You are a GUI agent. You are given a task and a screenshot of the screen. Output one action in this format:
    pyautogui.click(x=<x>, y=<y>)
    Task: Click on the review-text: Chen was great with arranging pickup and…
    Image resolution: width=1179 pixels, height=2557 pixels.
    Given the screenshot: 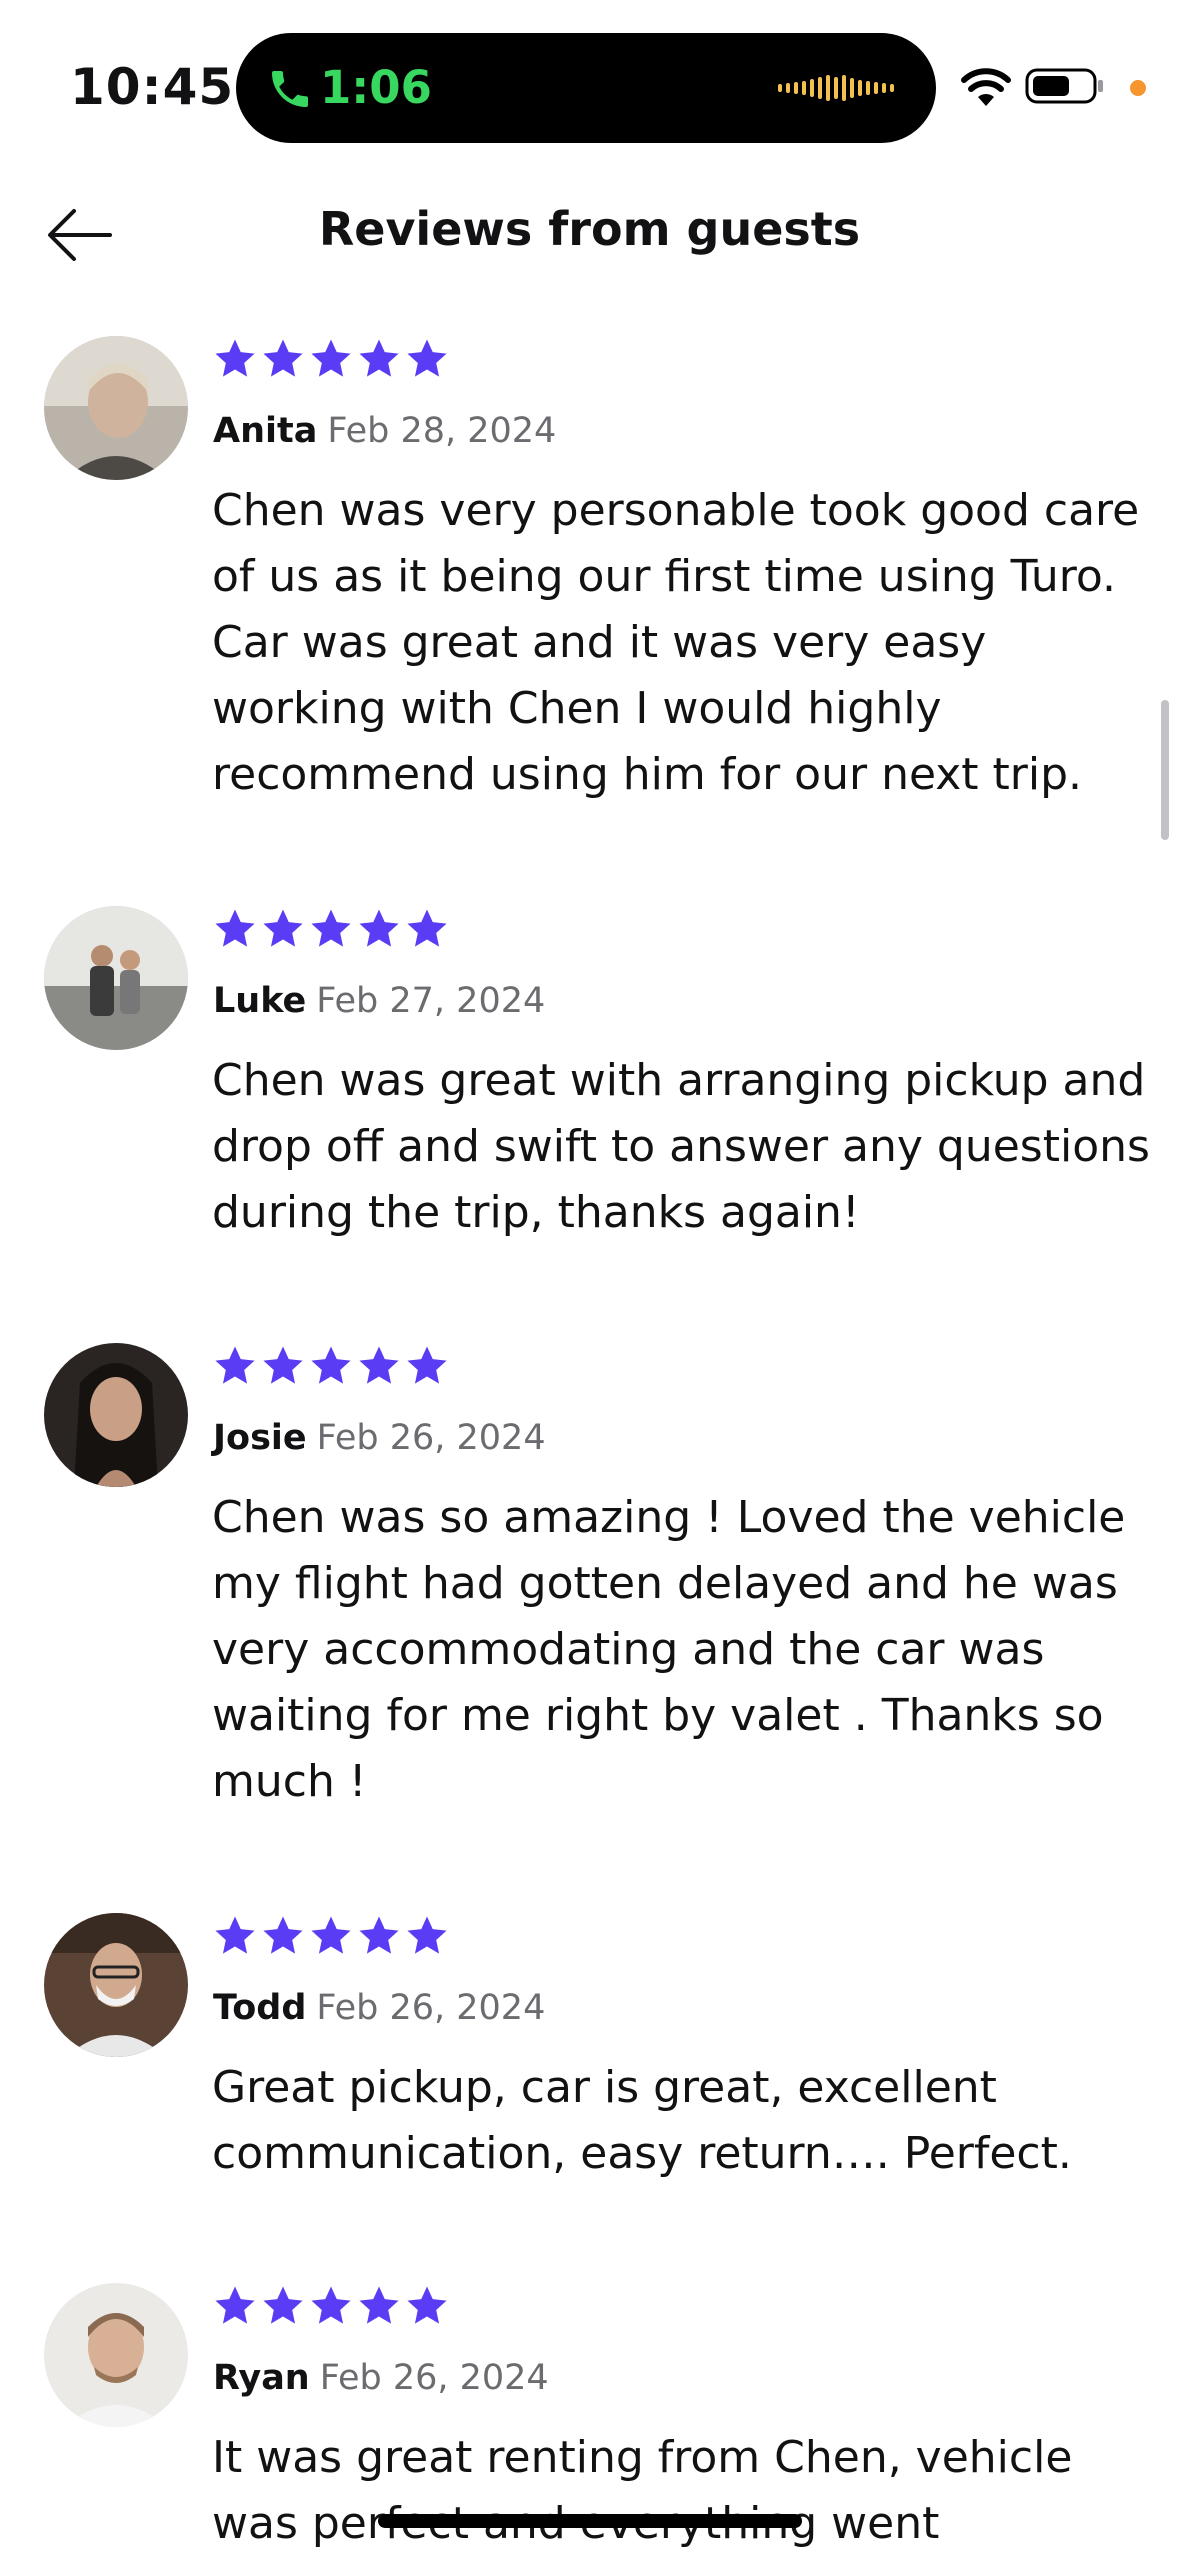 What is the action you would take?
    pyautogui.click(x=681, y=1146)
    